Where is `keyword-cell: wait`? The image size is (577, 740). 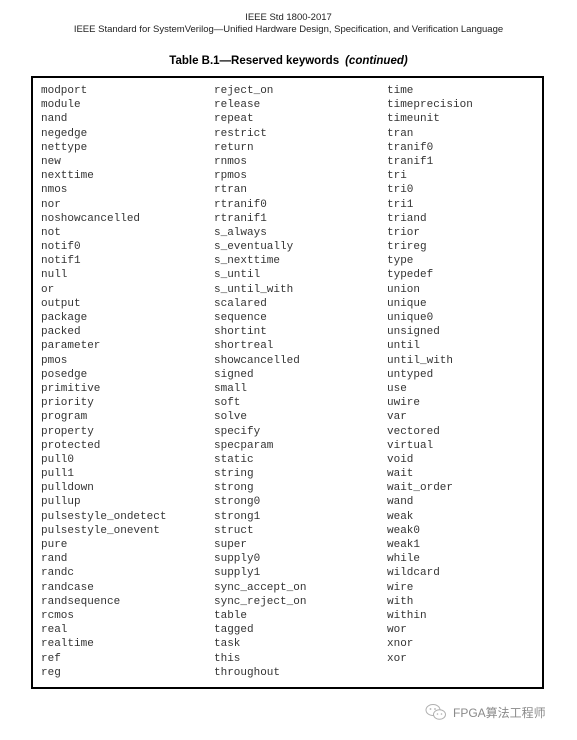
keyword-cell: wait is located at coordinates (400, 474).